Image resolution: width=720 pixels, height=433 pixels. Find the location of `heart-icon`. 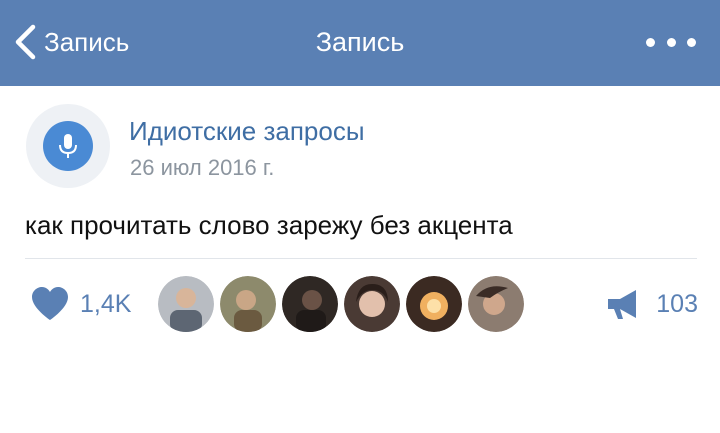

heart-icon is located at coordinates (50, 303).